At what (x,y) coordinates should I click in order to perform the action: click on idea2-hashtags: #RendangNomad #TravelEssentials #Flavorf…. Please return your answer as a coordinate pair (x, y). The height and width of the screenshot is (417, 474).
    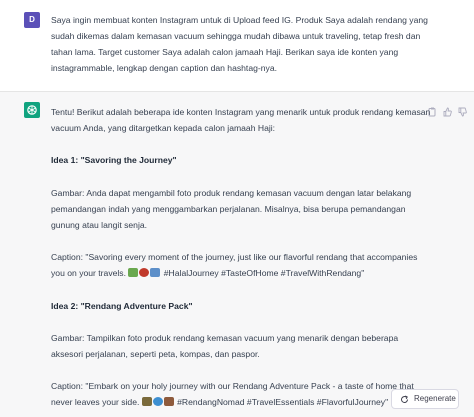
    Looking at the image, I should click on (283, 402).